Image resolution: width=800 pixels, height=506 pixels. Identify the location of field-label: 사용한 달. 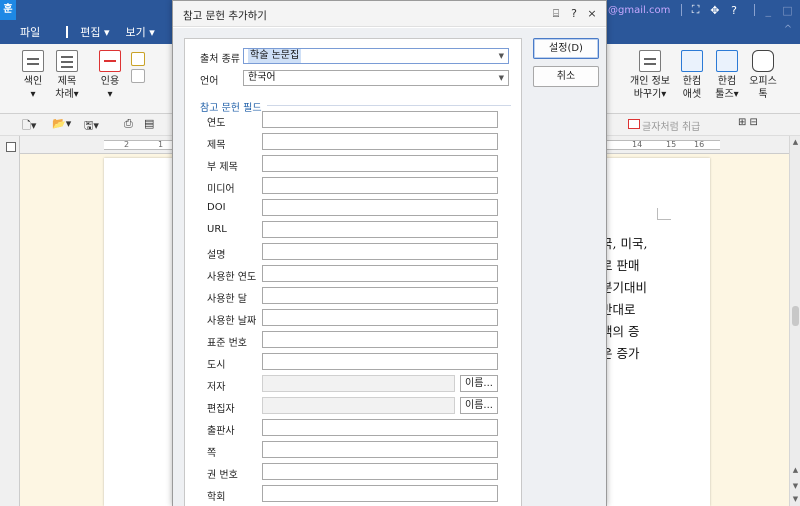
(227, 299).